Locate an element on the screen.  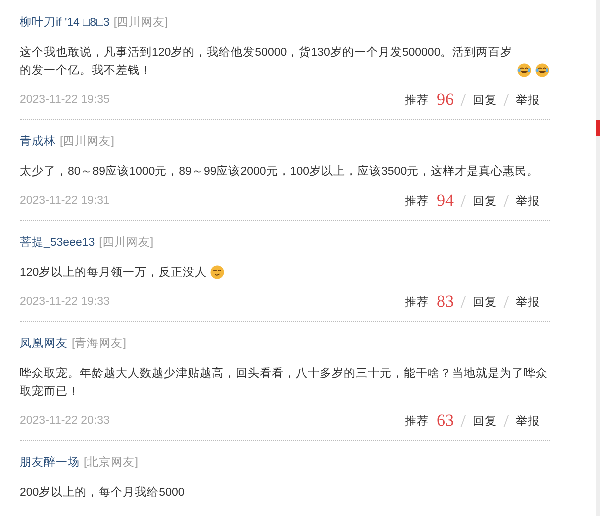
comment-time: 2023-11-22 19:33 is located at coordinates (65, 302).